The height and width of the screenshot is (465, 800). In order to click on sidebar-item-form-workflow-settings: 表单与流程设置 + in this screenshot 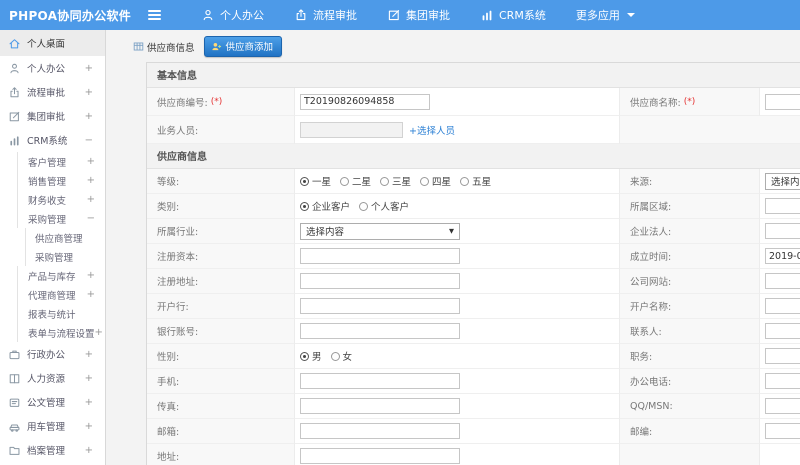, I will do `click(61, 332)`.